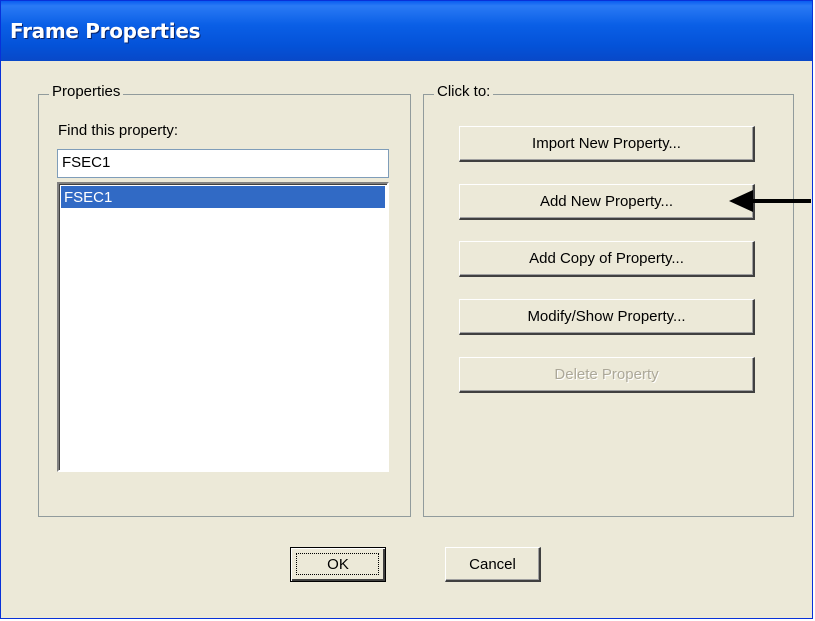 Image resolution: width=815 pixels, height=621 pixels. Describe the element at coordinates (118, 130) in the screenshot. I see `find-property-label: Find this property:` at that location.